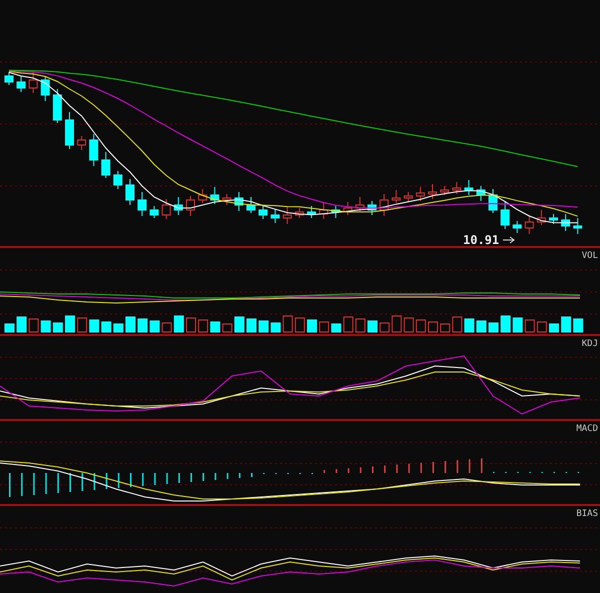  I want to click on indicator-label: VOL, so click(590, 256).